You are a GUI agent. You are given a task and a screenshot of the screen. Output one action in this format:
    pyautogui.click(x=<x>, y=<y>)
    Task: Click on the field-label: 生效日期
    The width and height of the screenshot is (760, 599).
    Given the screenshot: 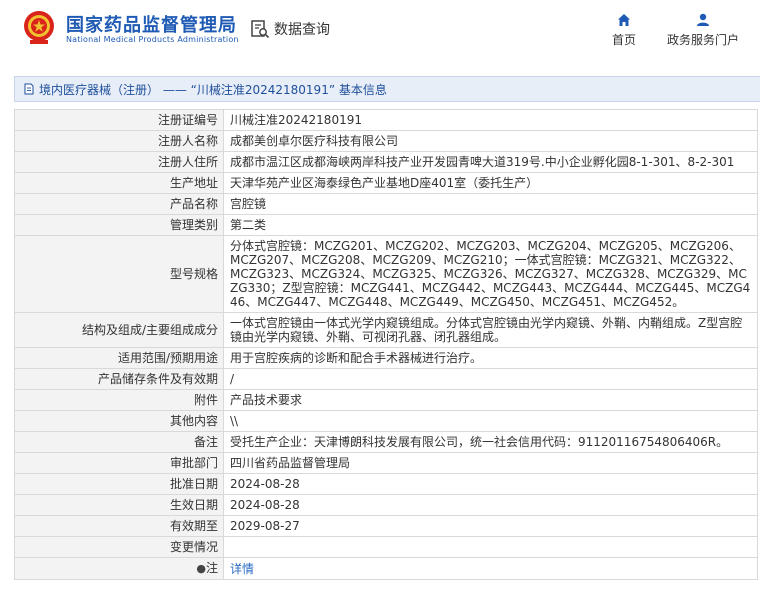 What is the action you would take?
    pyautogui.click(x=119, y=505)
    